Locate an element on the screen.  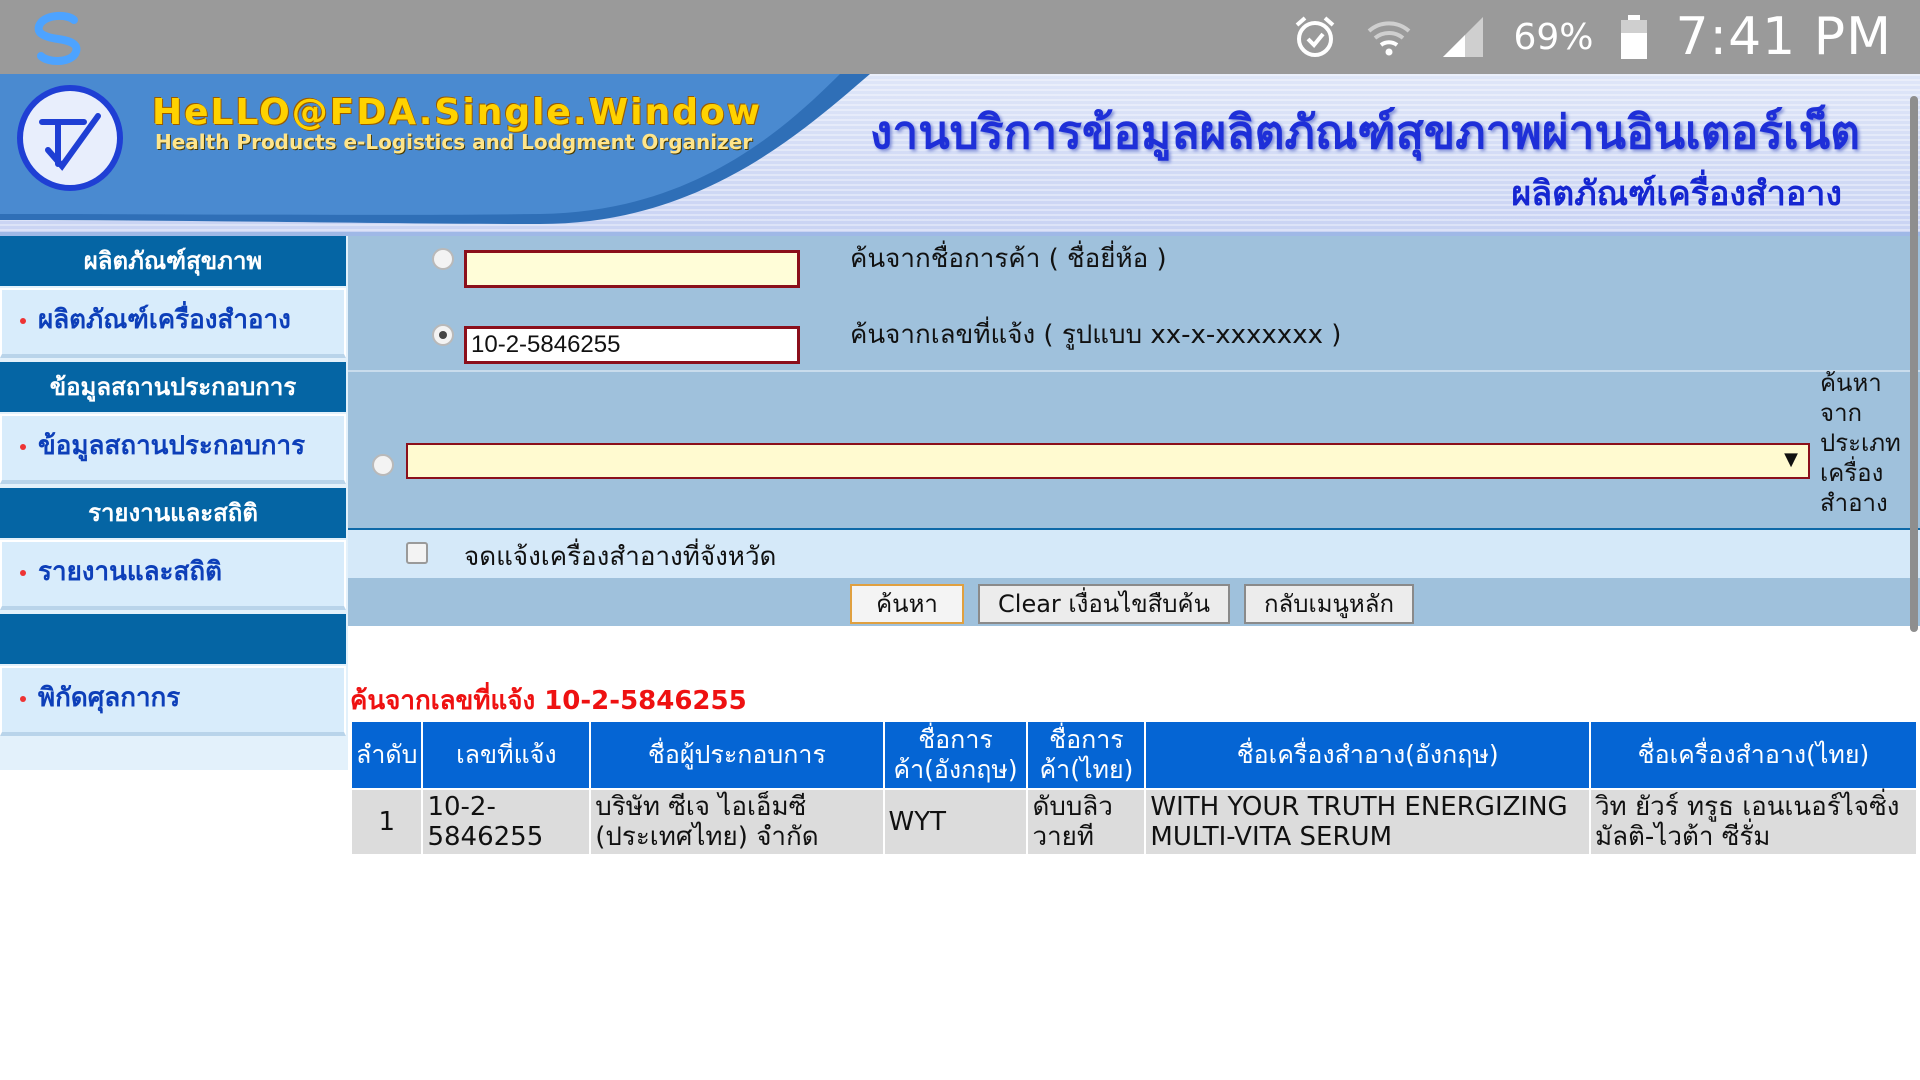
column-header: ชื่อการค้า(ไทย) is located at coordinates (1086, 755).